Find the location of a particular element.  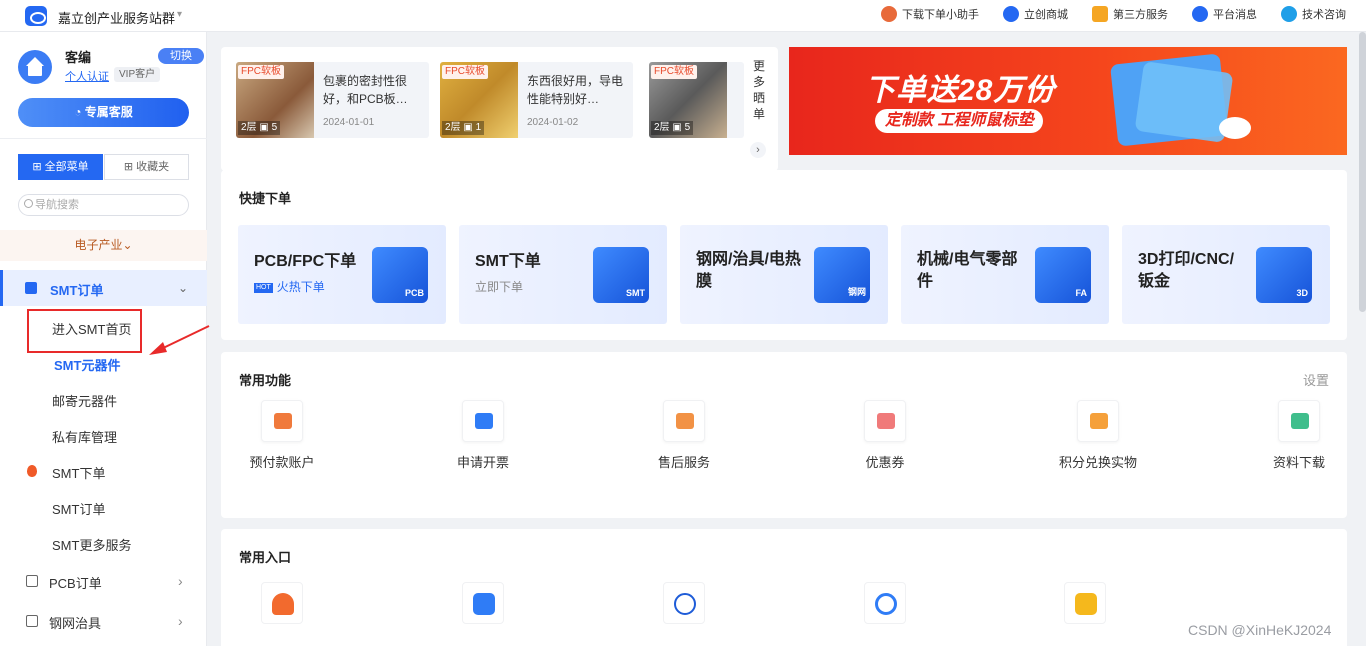

sidebar-subitem-mail-components: 邮寄元器件 is located at coordinates (84, 400).